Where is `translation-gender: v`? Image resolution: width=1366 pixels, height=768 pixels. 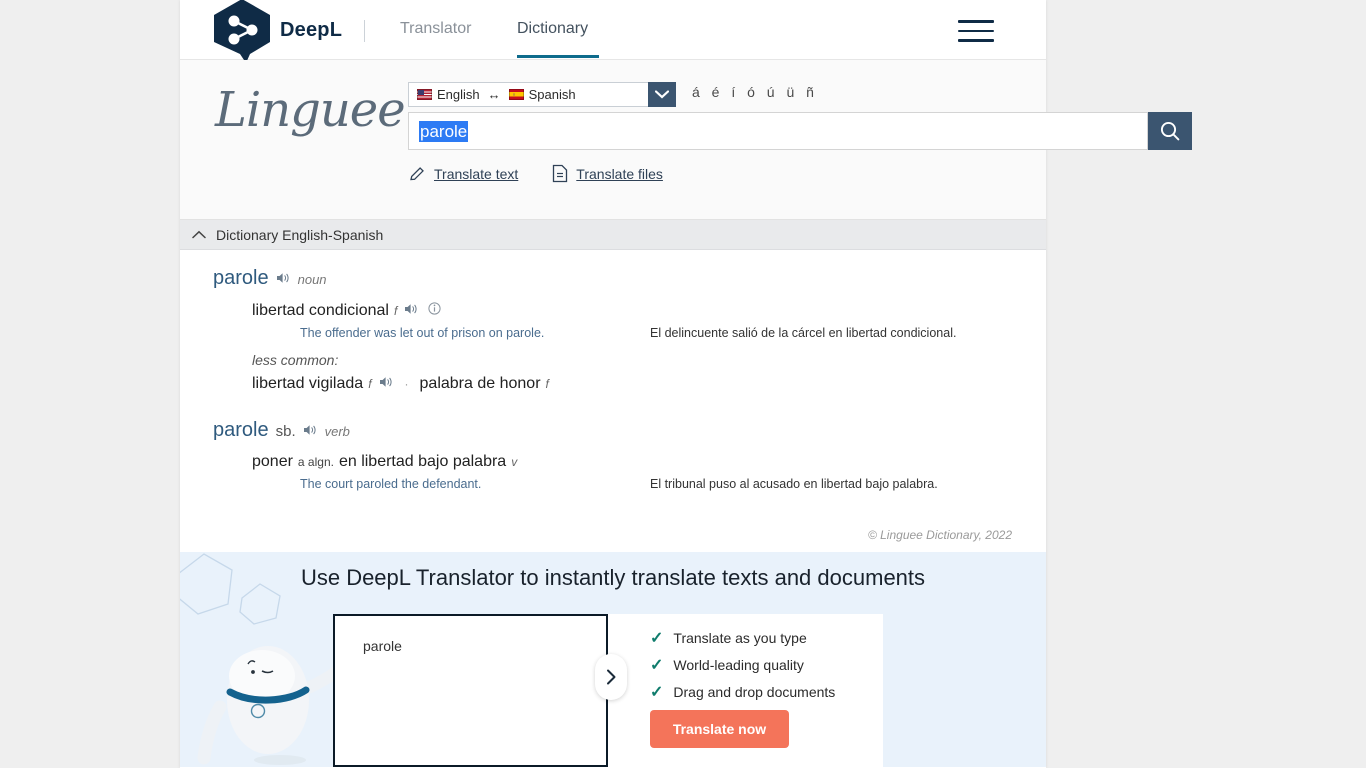
translation-gender: v is located at coordinates (514, 462).